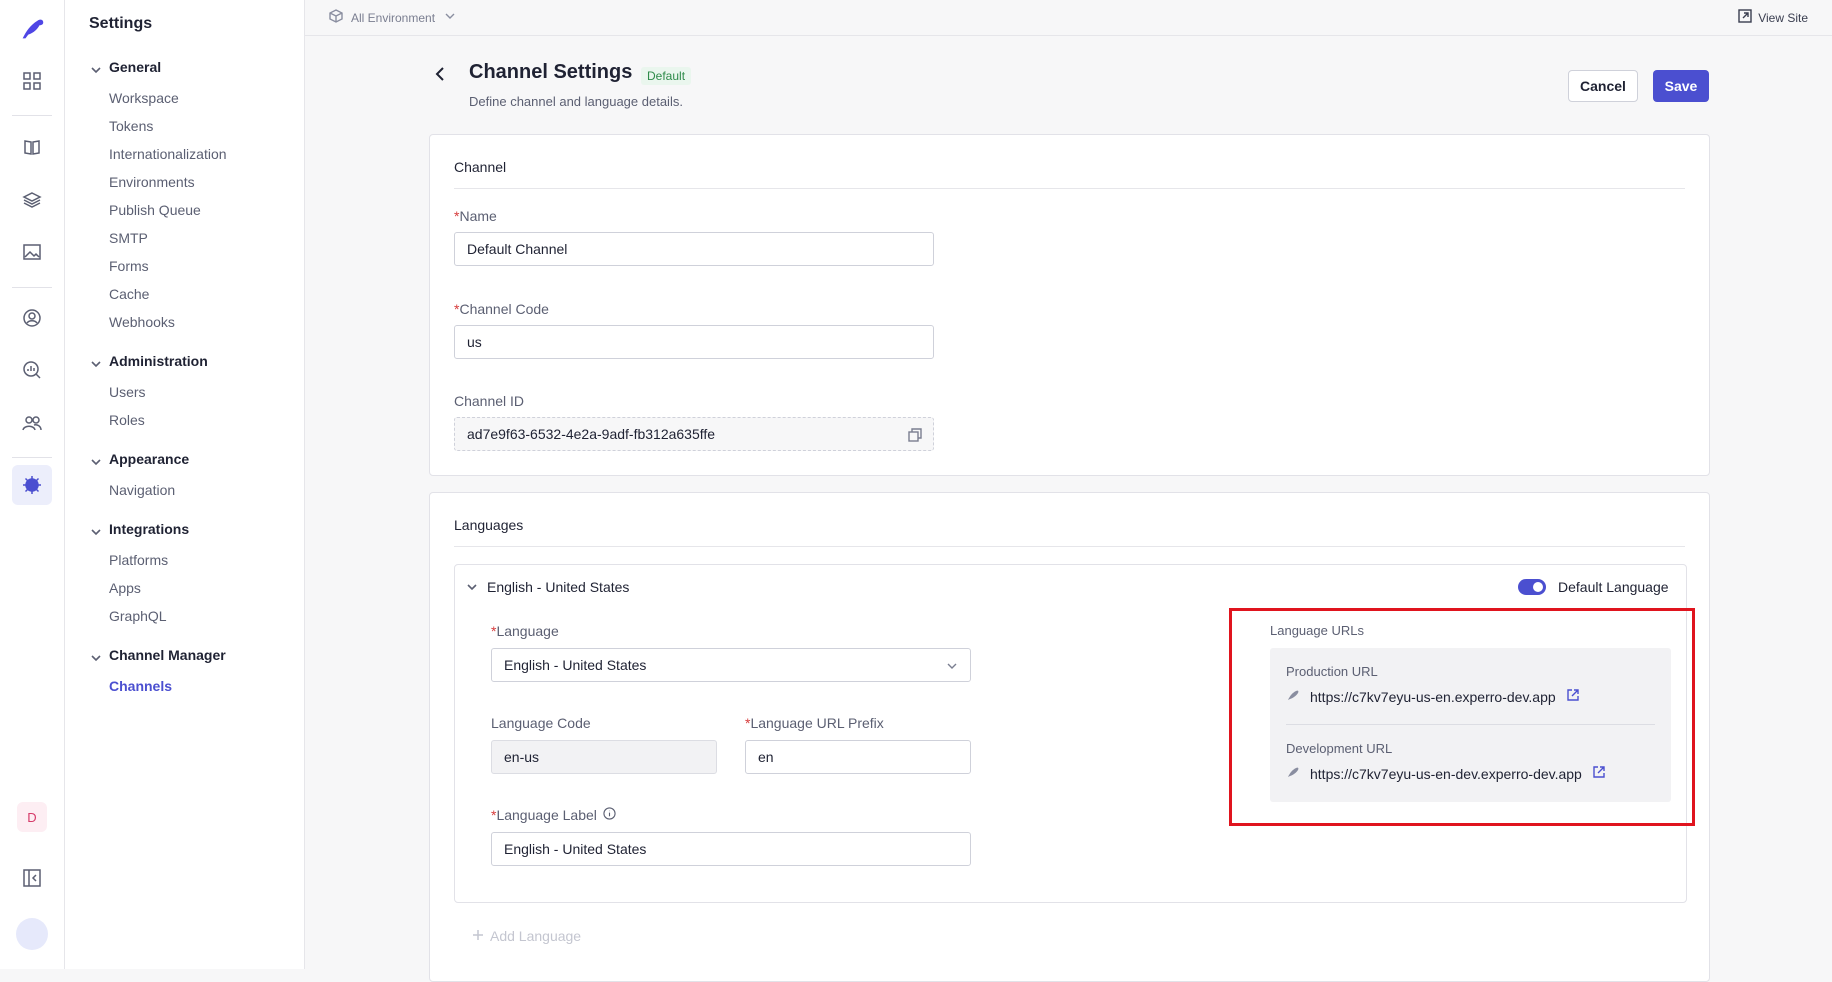 The height and width of the screenshot is (982, 1832). What do you see at coordinates (140, 686) in the screenshot?
I see `sidebar-item-channels: Channels` at bounding box center [140, 686].